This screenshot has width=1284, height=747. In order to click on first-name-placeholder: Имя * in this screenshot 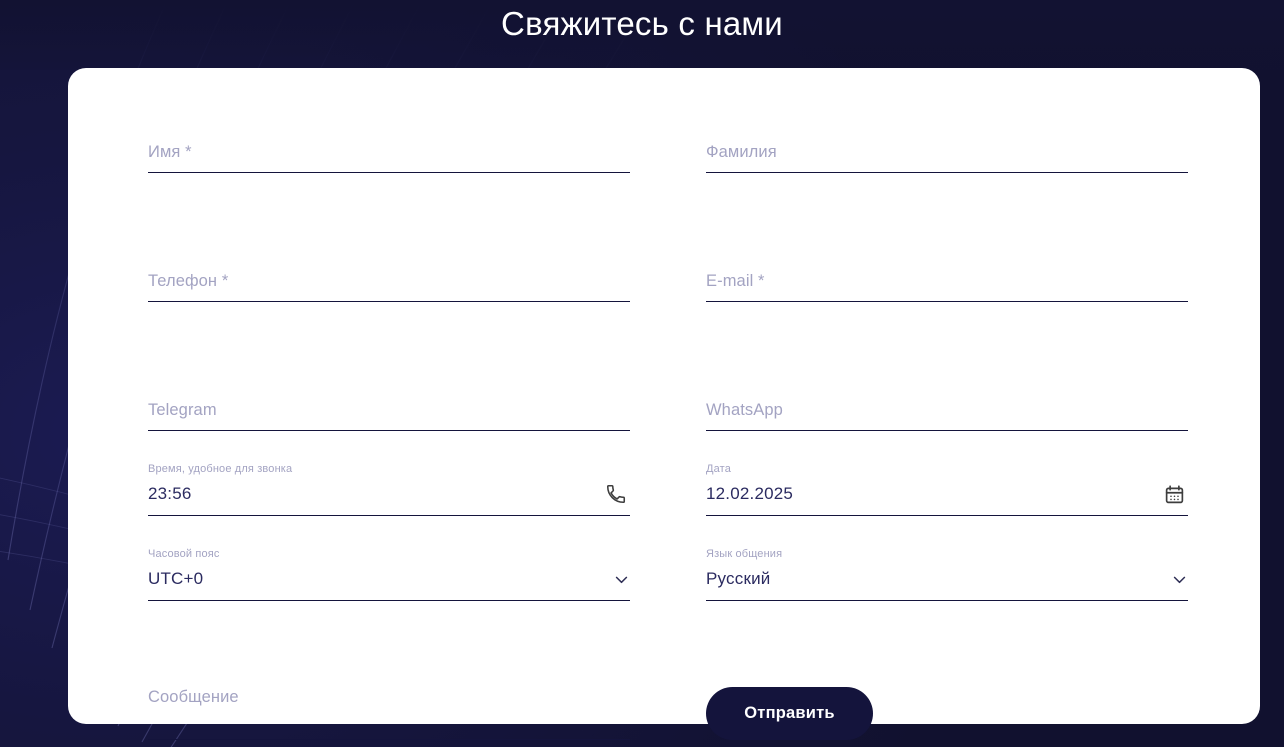, I will do `click(170, 152)`.